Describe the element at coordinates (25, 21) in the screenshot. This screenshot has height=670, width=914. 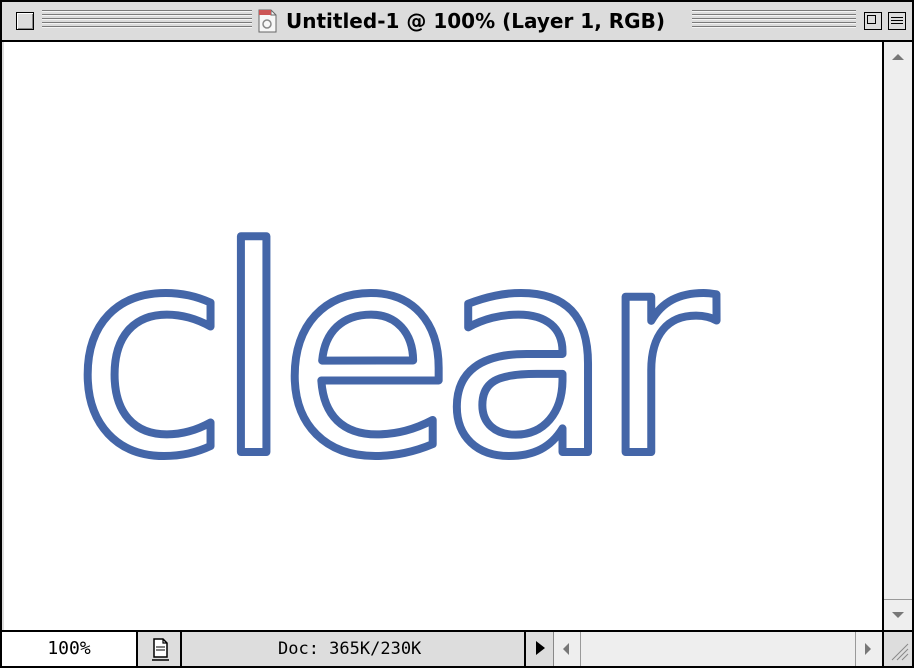
I see `close-box-icon` at that location.